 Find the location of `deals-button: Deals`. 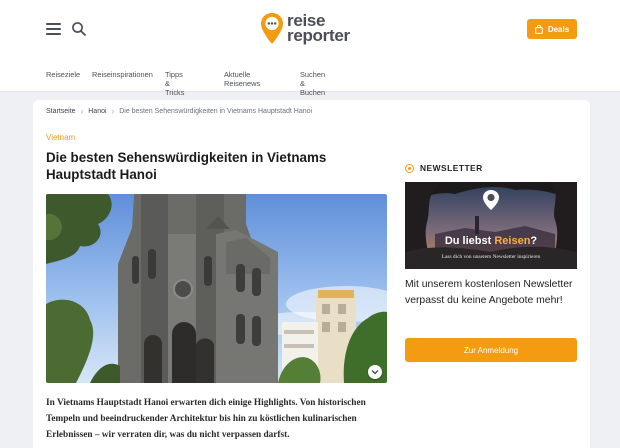

deals-button: Deals is located at coordinates (552, 29).